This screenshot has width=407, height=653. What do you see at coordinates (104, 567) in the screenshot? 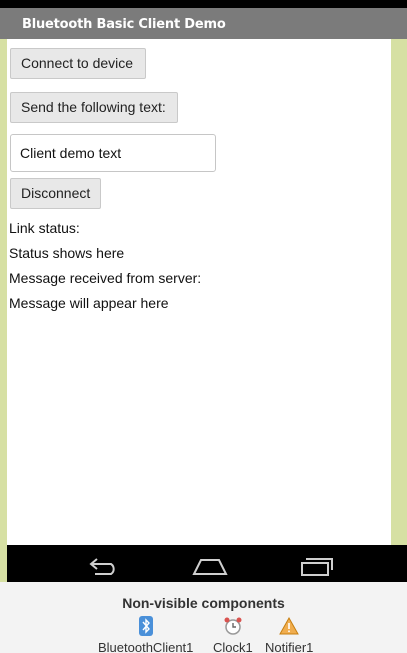
I see `back-icon` at bounding box center [104, 567].